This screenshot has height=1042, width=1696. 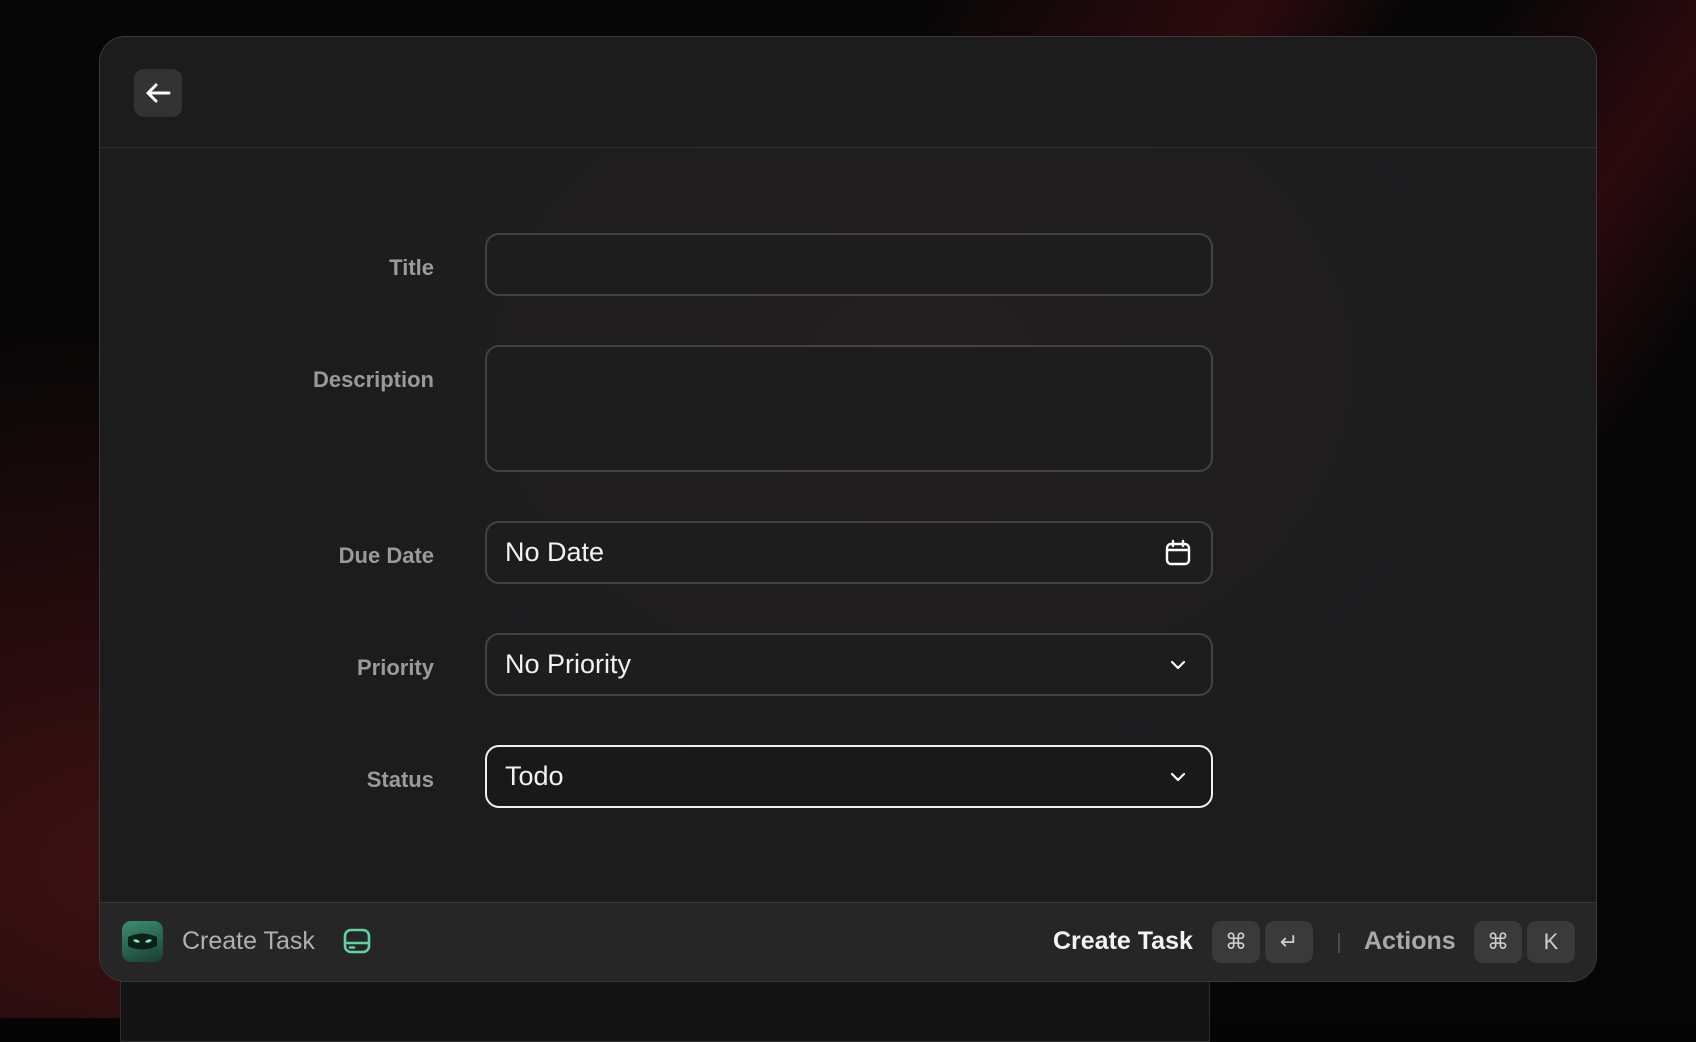 I want to click on enter-key: ↵, so click(x=1289, y=942).